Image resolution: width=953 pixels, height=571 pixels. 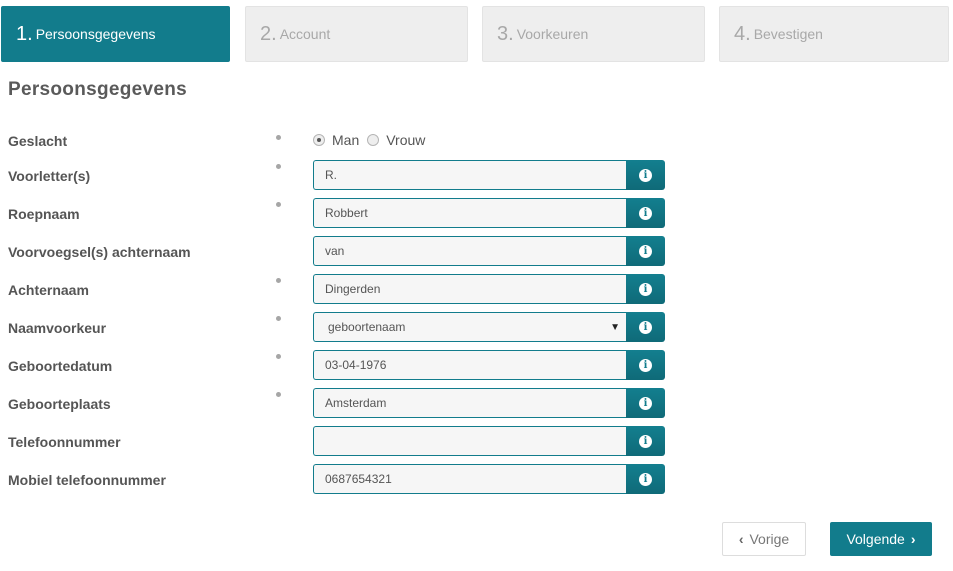 I want to click on step-number: 4., so click(x=742, y=33).